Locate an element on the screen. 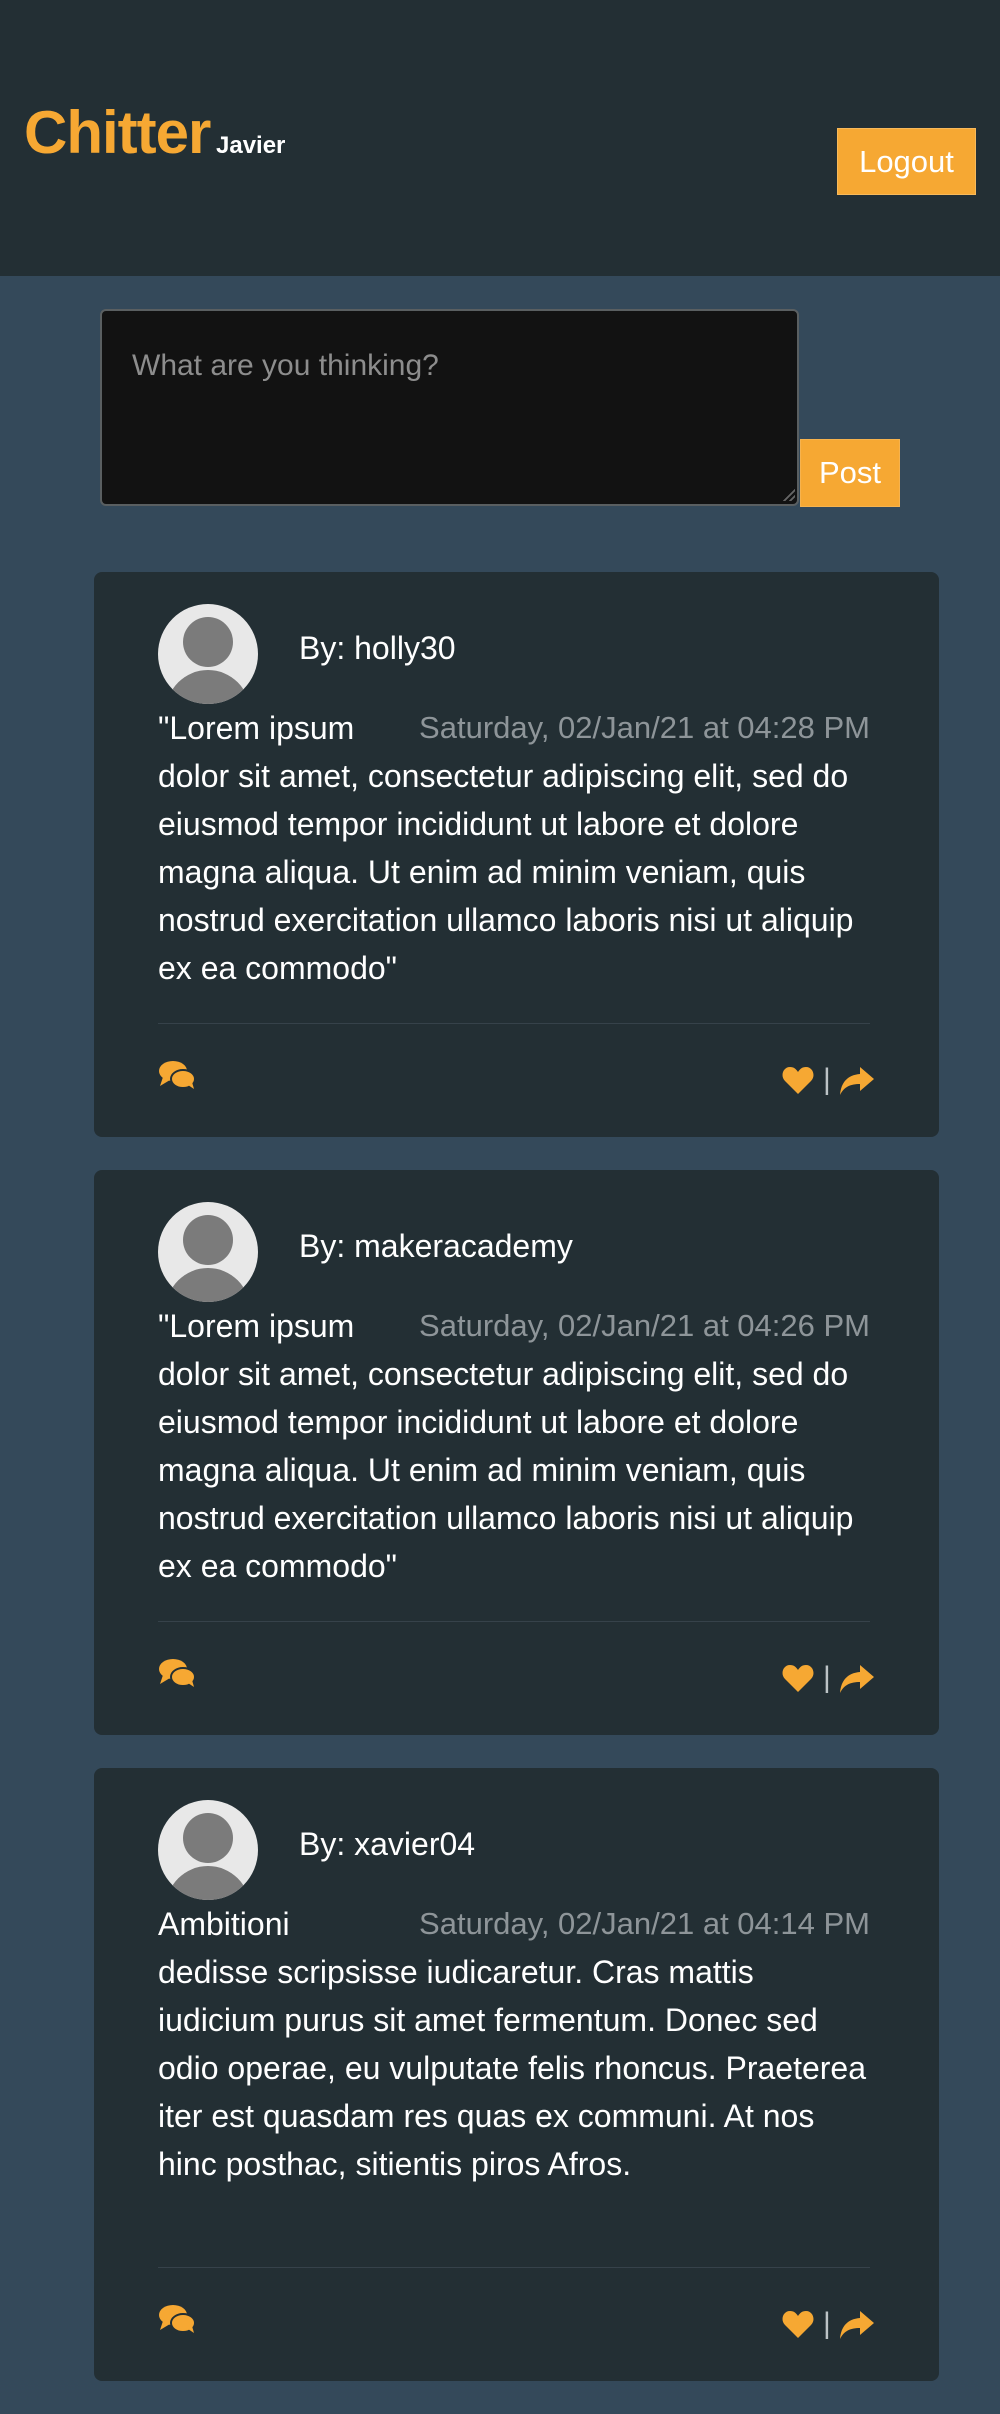 This screenshot has height=2414, width=1000. post-date: Saturday, 02/Jan/21 at 04:26 PM is located at coordinates (644, 1325).